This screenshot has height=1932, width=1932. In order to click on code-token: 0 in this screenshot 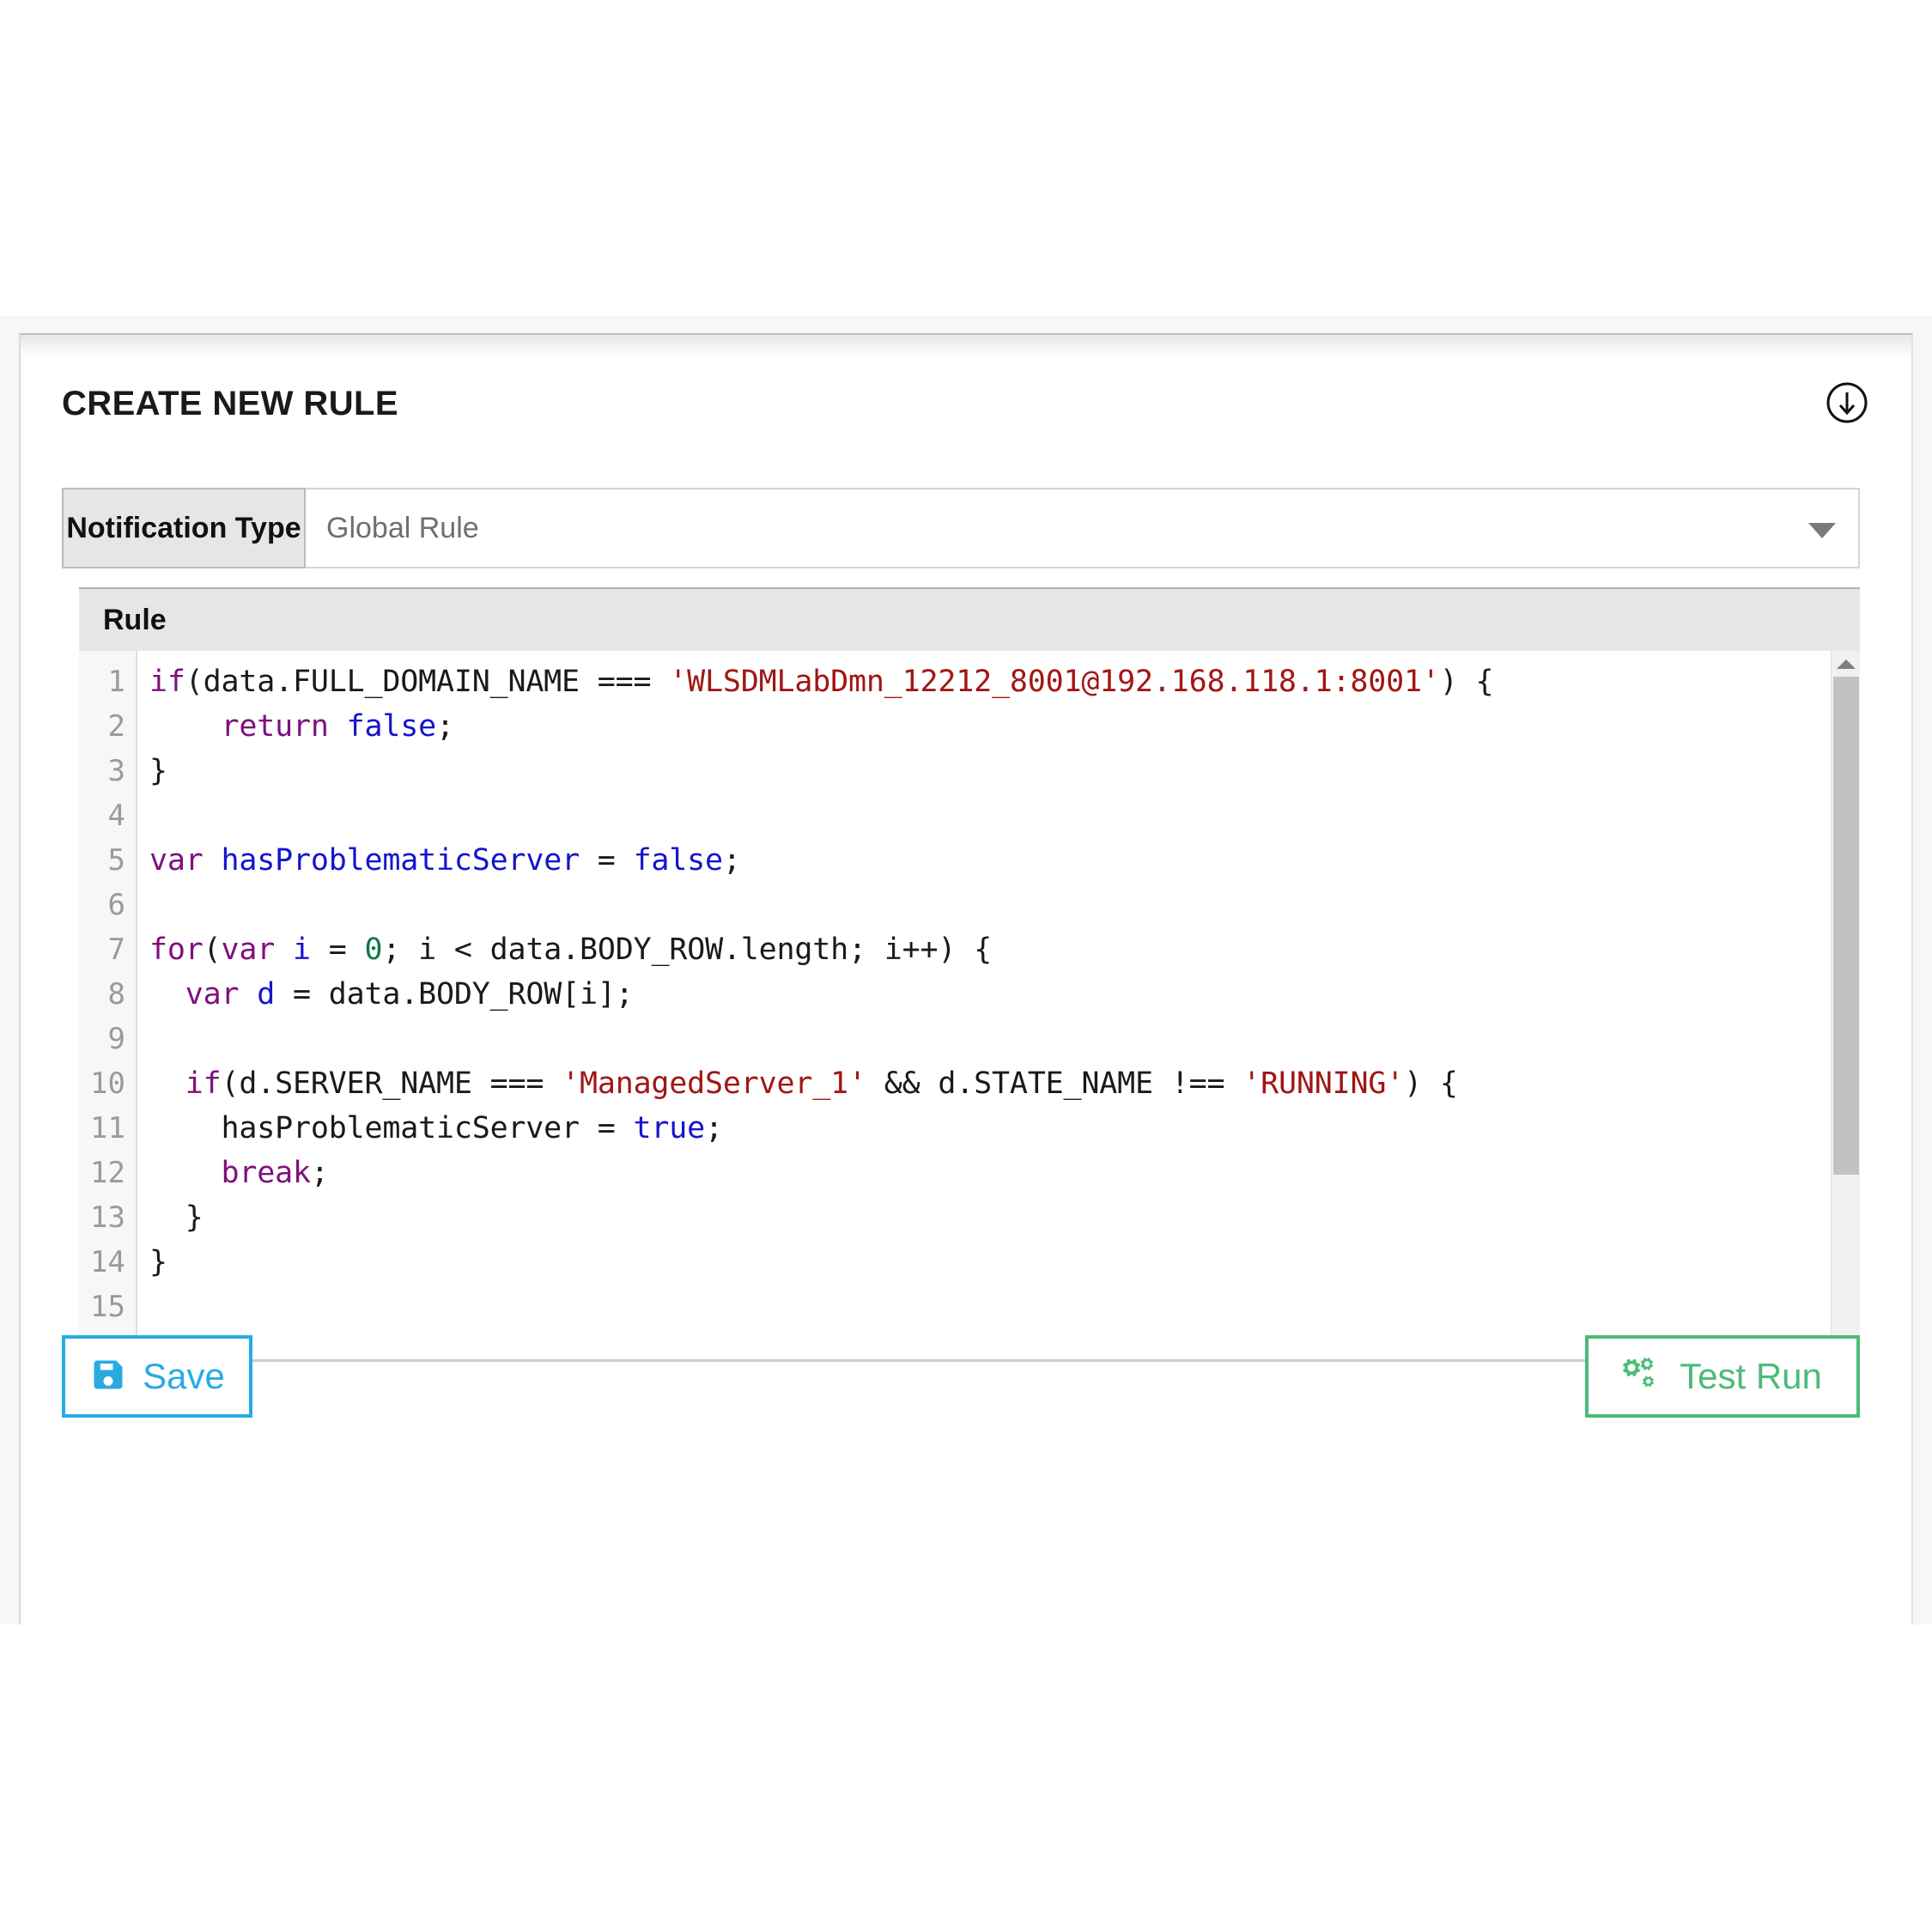, I will do `click(374, 950)`.